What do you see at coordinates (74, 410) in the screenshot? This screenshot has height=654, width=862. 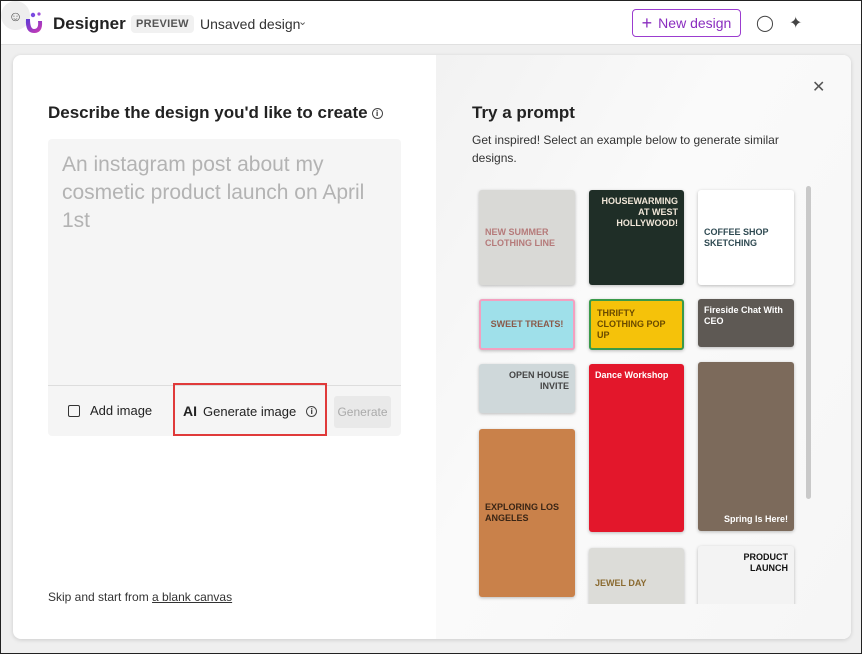 I see `image-icon` at bounding box center [74, 410].